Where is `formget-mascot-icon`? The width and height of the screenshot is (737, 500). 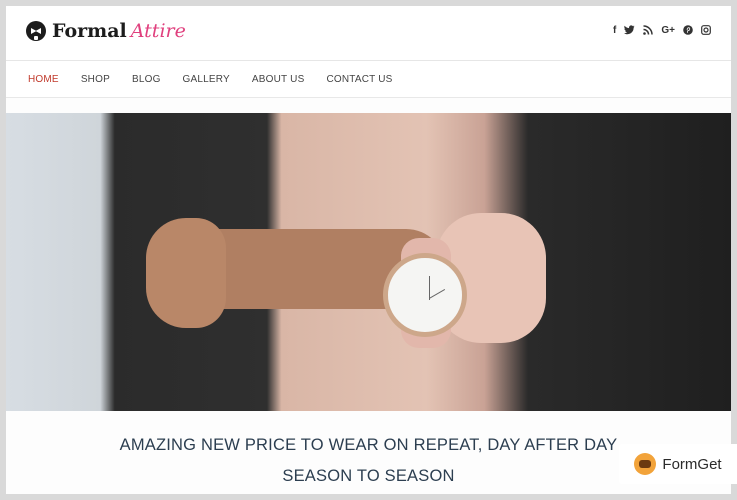 formget-mascot-icon is located at coordinates (645, 464).